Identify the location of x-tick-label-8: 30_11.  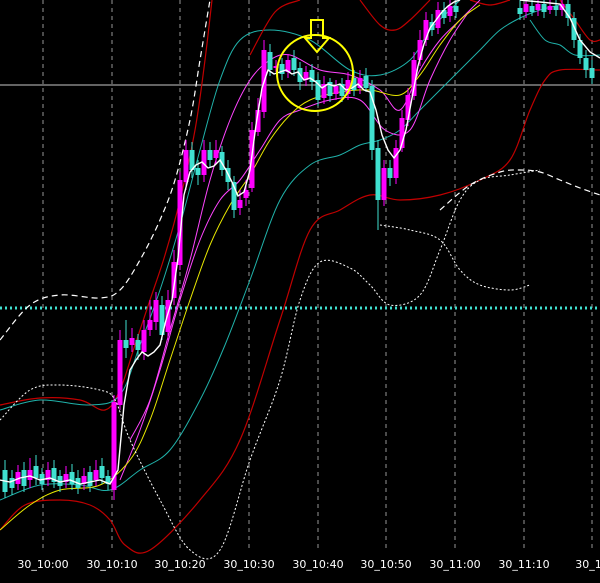
(587, 564).